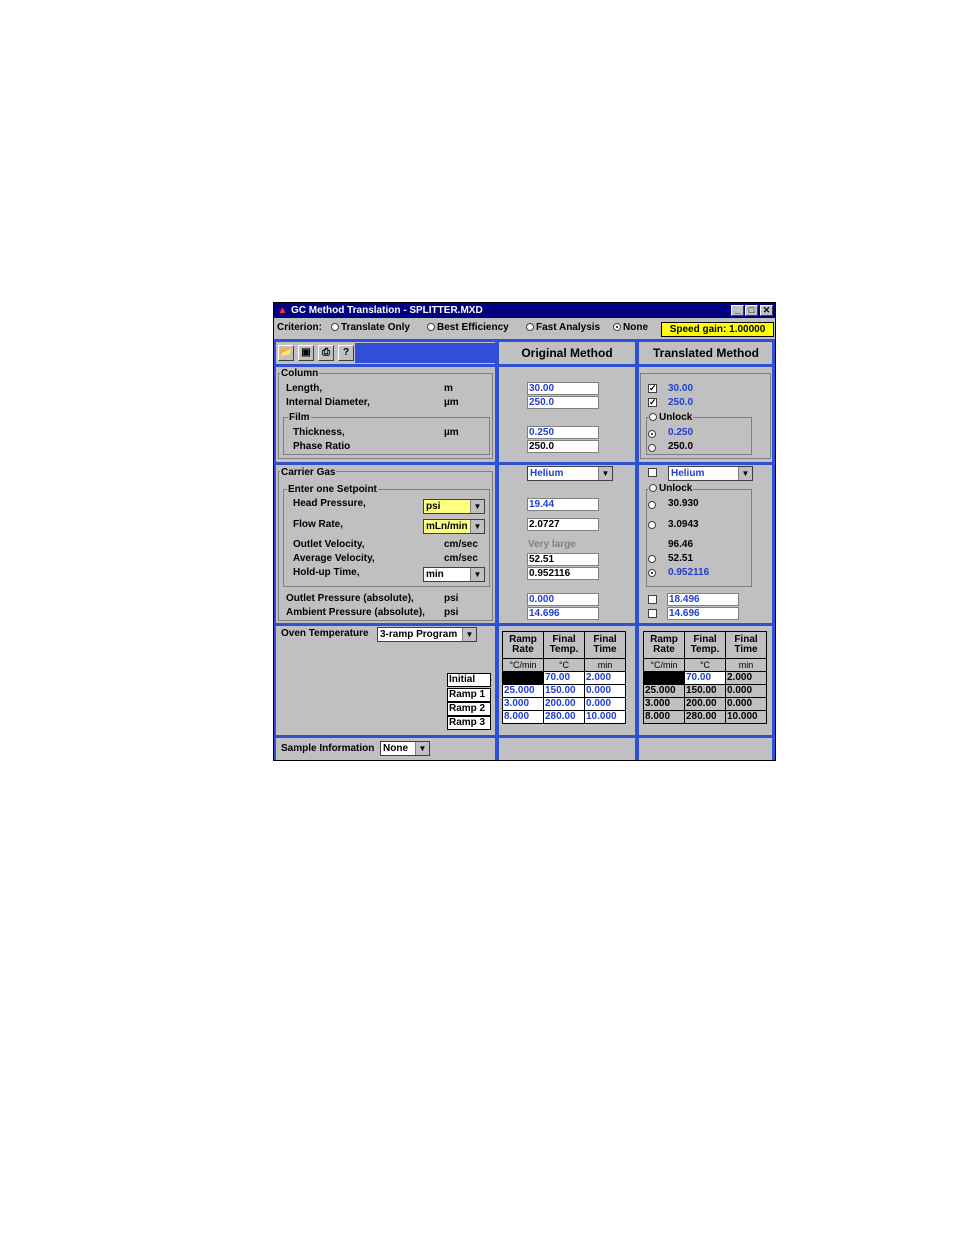  I want to click on trans-outlet-pressure-field: 18.496, so click(703, 599).